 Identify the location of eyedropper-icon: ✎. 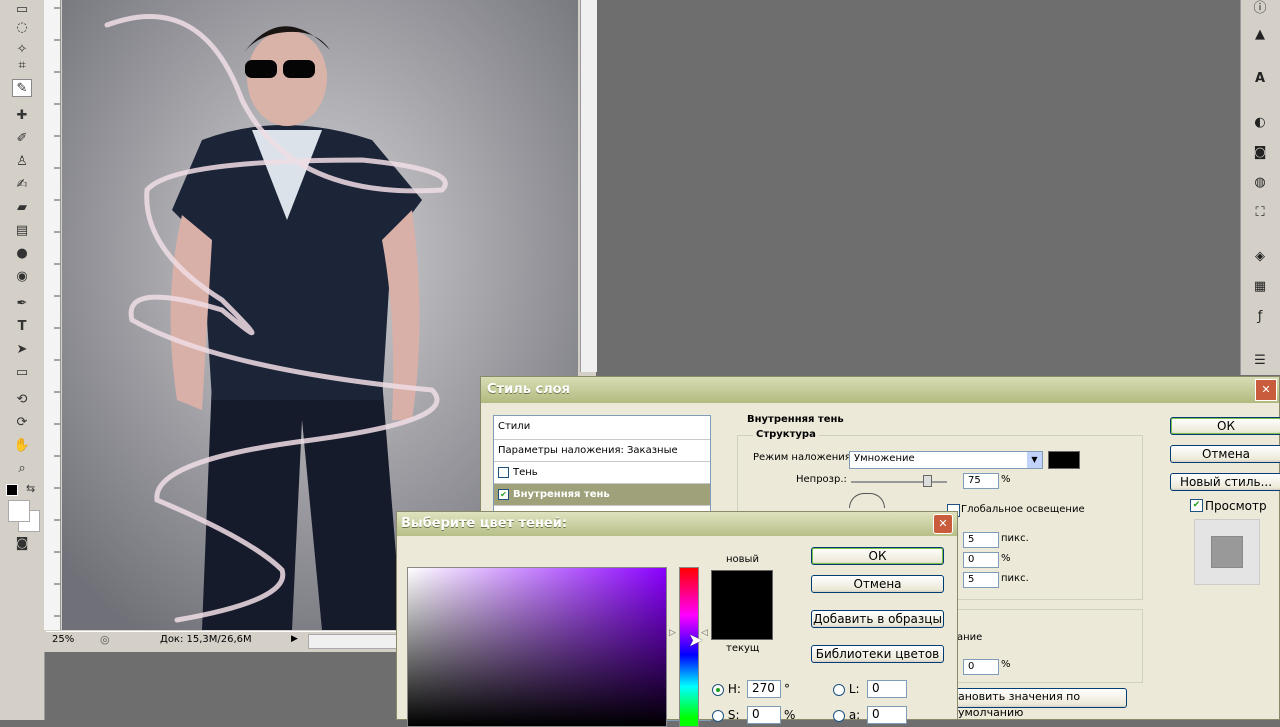
(22, 88).